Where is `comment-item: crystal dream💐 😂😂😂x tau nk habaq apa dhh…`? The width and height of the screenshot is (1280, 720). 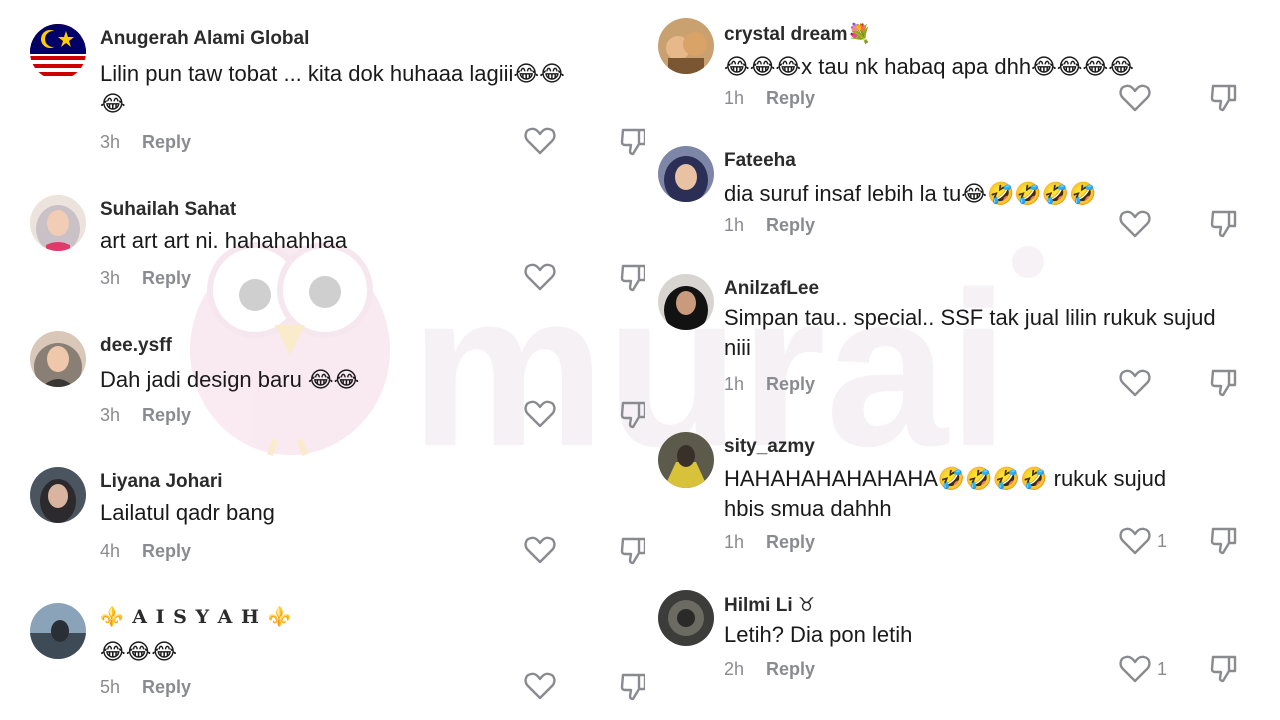 comment-item: crystal dream💐 😂😂😂x tau nk habaq apa dhh… is located at coordinates (962, 63).